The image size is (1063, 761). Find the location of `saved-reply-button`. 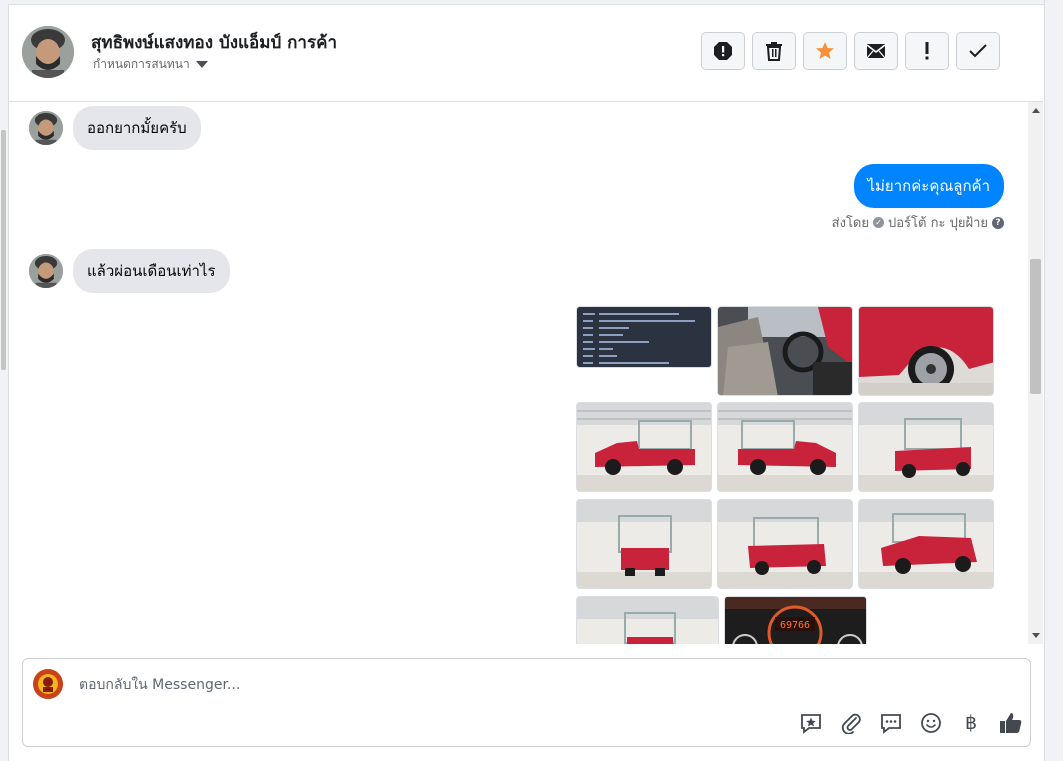

saved-reply-button is located at coordinates (811, 723).